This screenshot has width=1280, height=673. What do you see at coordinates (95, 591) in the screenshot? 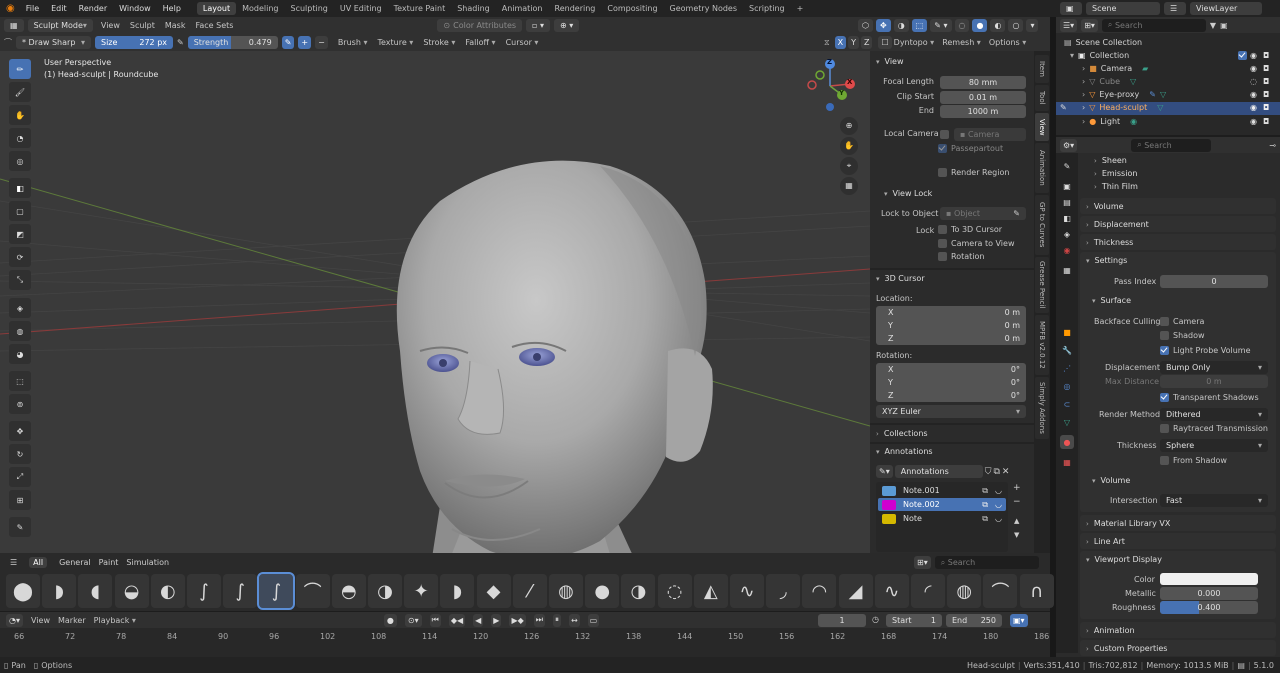
I see `brush-thumbnail: ◖` at bounding box center [95, 591].